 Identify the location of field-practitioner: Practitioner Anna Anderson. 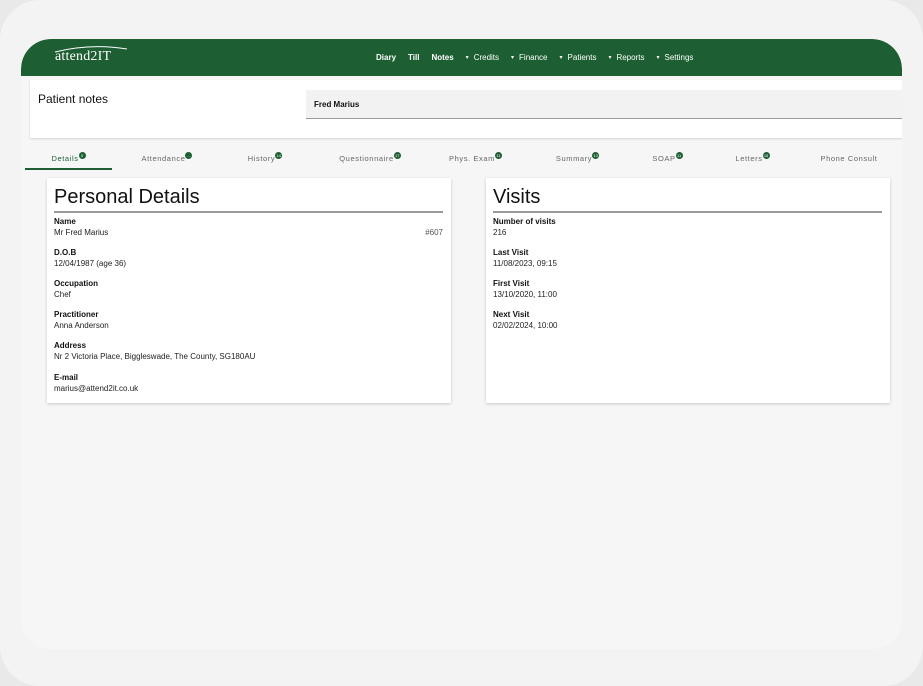
(81, 320).